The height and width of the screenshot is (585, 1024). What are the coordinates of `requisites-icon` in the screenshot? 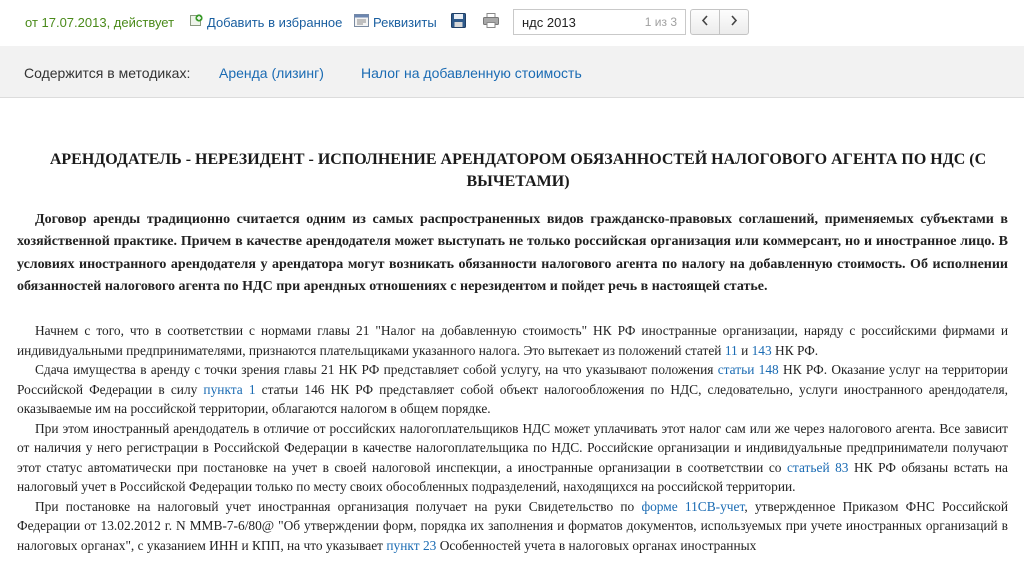 It's located at (361, 22).